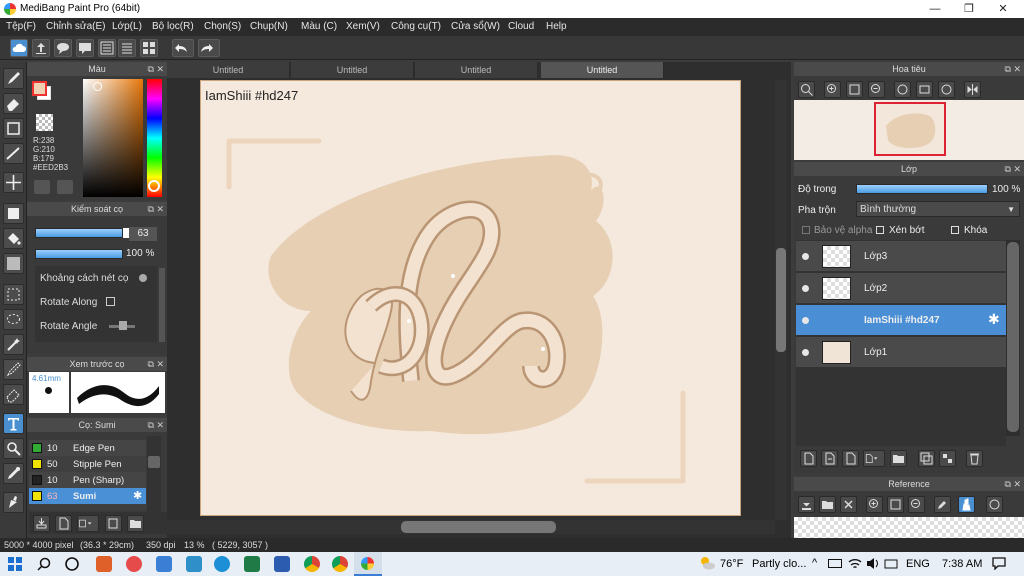 This screenshot has height=576, width=1024. What do you see at coordinates (143, 234) in the screenshot?
I see `brush-size-value: 63` at bounding box center [143, 234].